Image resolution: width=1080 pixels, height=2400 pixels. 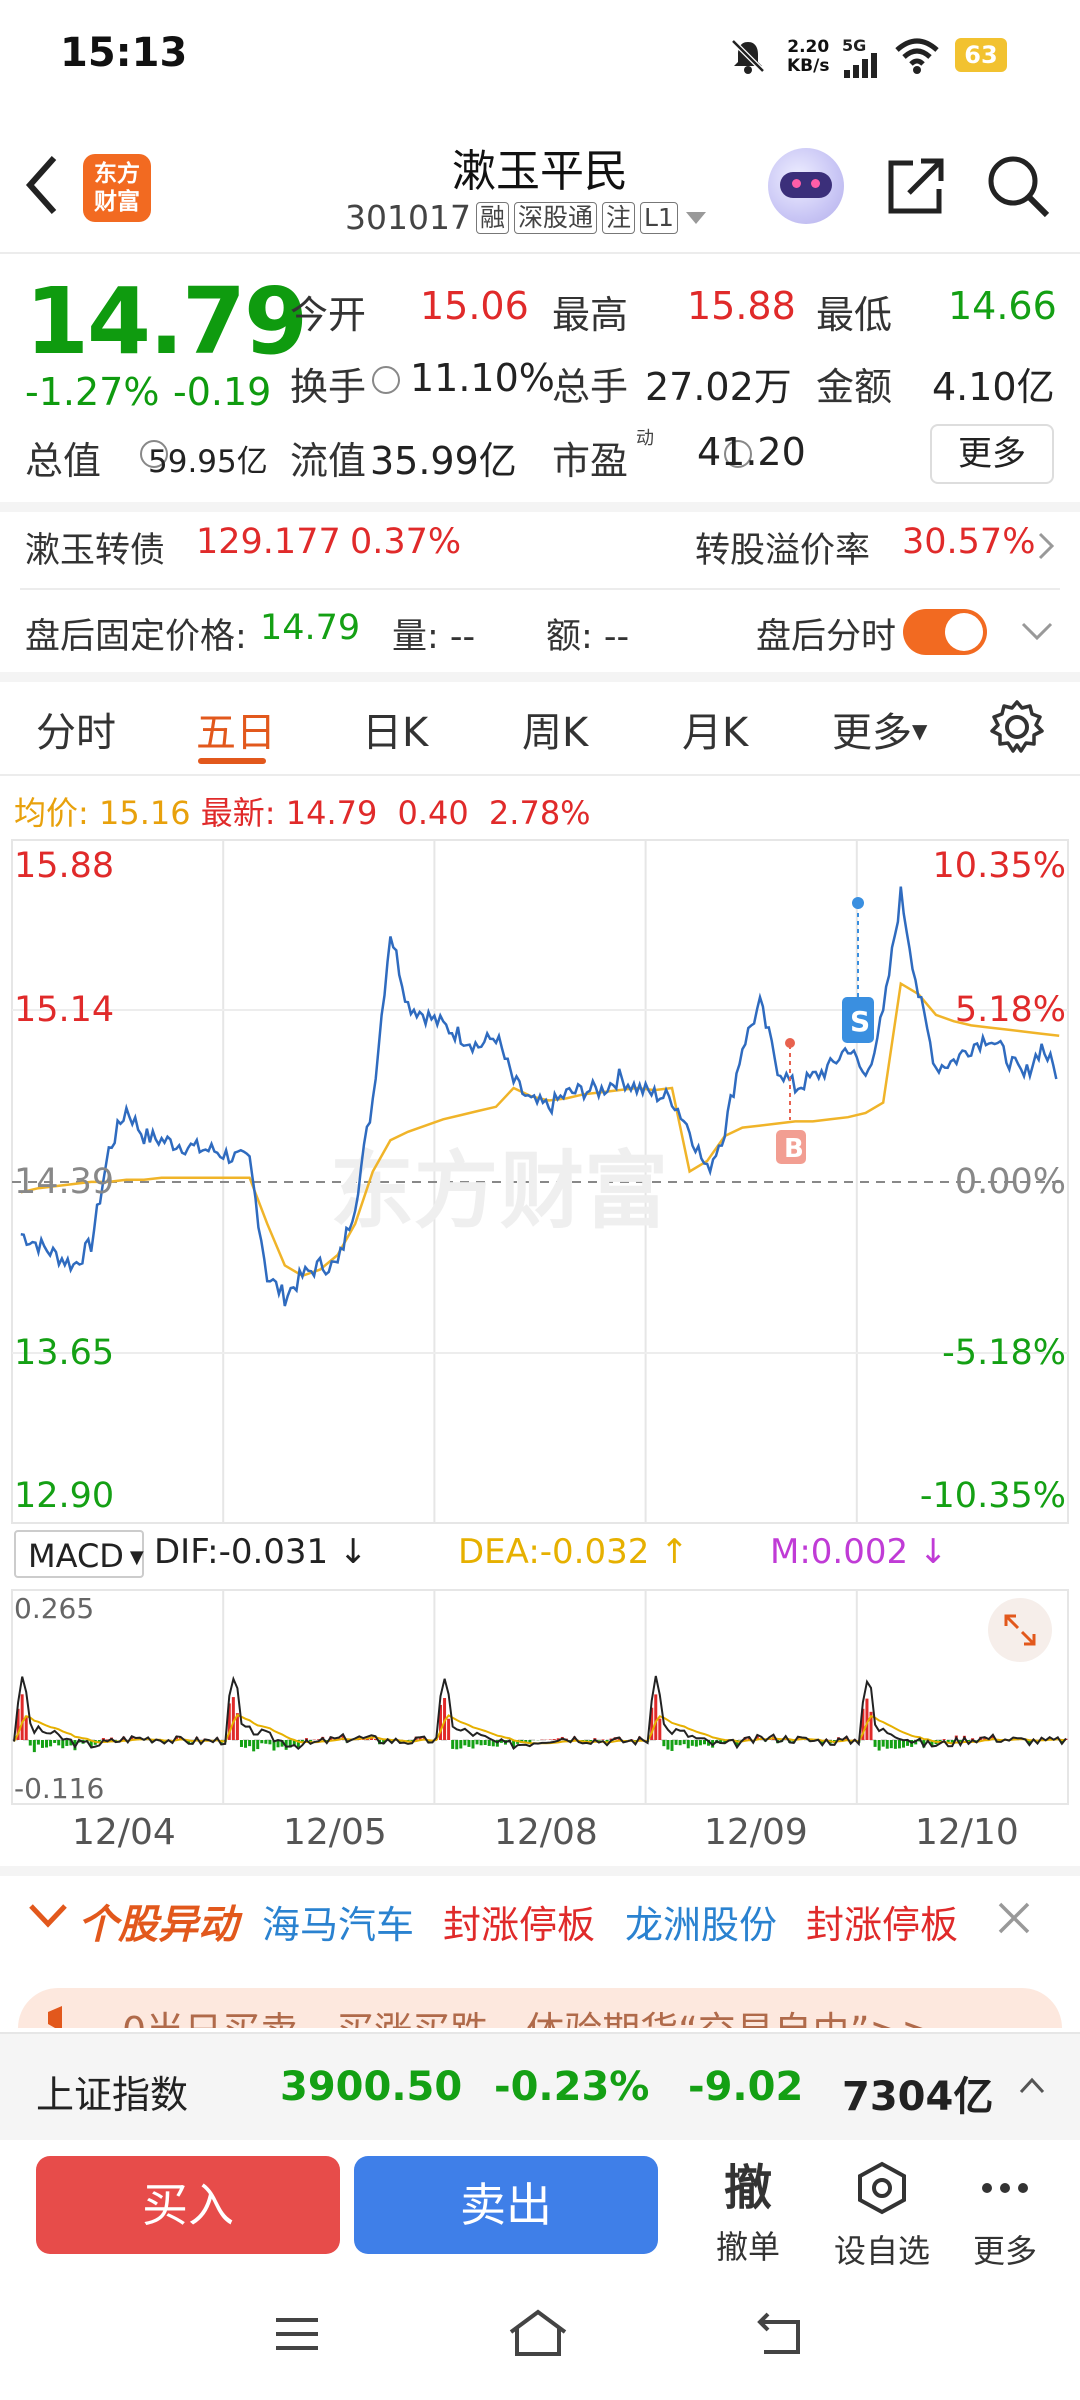 I want to click on index-change: -9.02, so click(x=746, y=2087).